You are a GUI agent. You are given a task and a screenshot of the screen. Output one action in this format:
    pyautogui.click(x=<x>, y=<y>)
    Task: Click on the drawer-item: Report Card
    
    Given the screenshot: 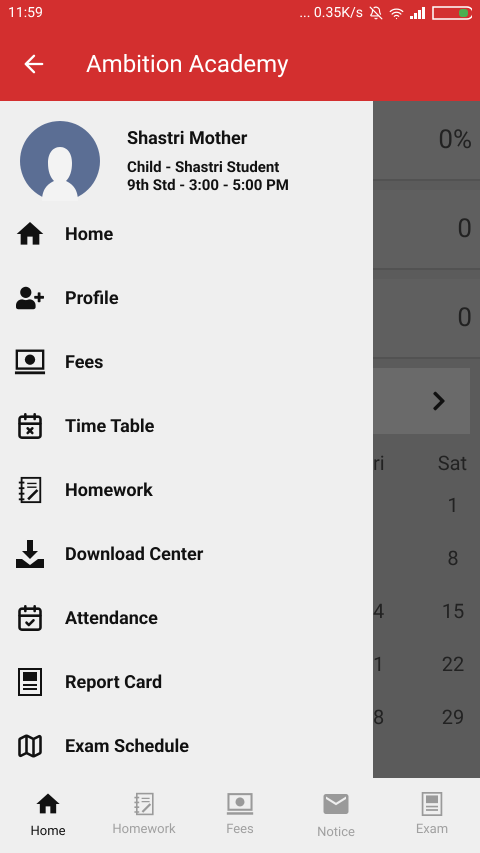 What is the action you would take?
    pyautogui.click(x=186, y=682)
    